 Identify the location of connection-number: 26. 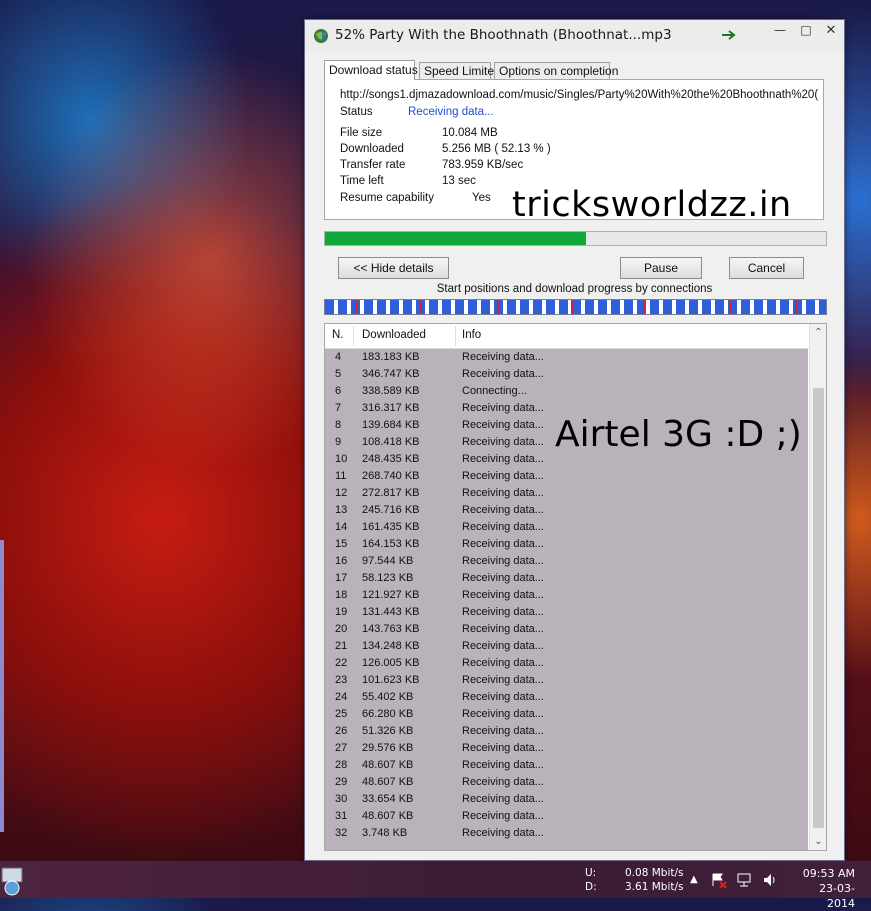
(341, 731).